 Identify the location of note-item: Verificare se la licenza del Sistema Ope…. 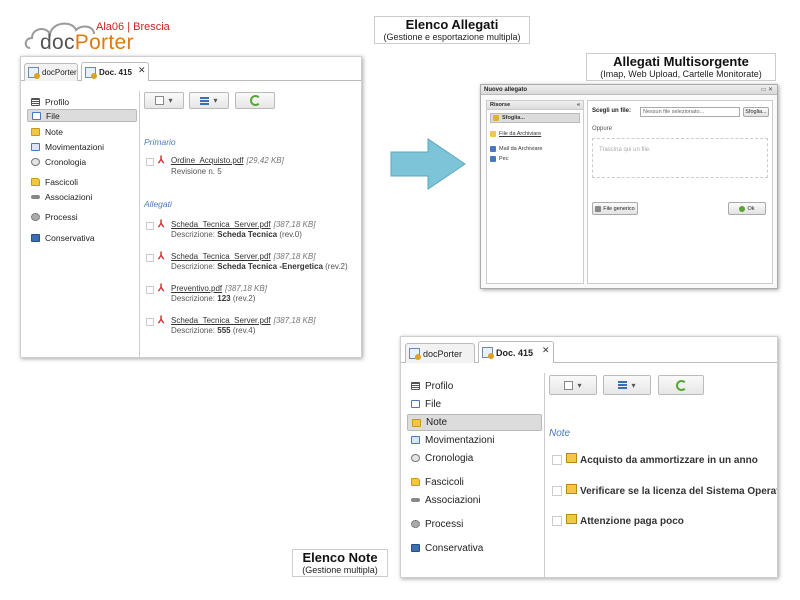
(678, 491).